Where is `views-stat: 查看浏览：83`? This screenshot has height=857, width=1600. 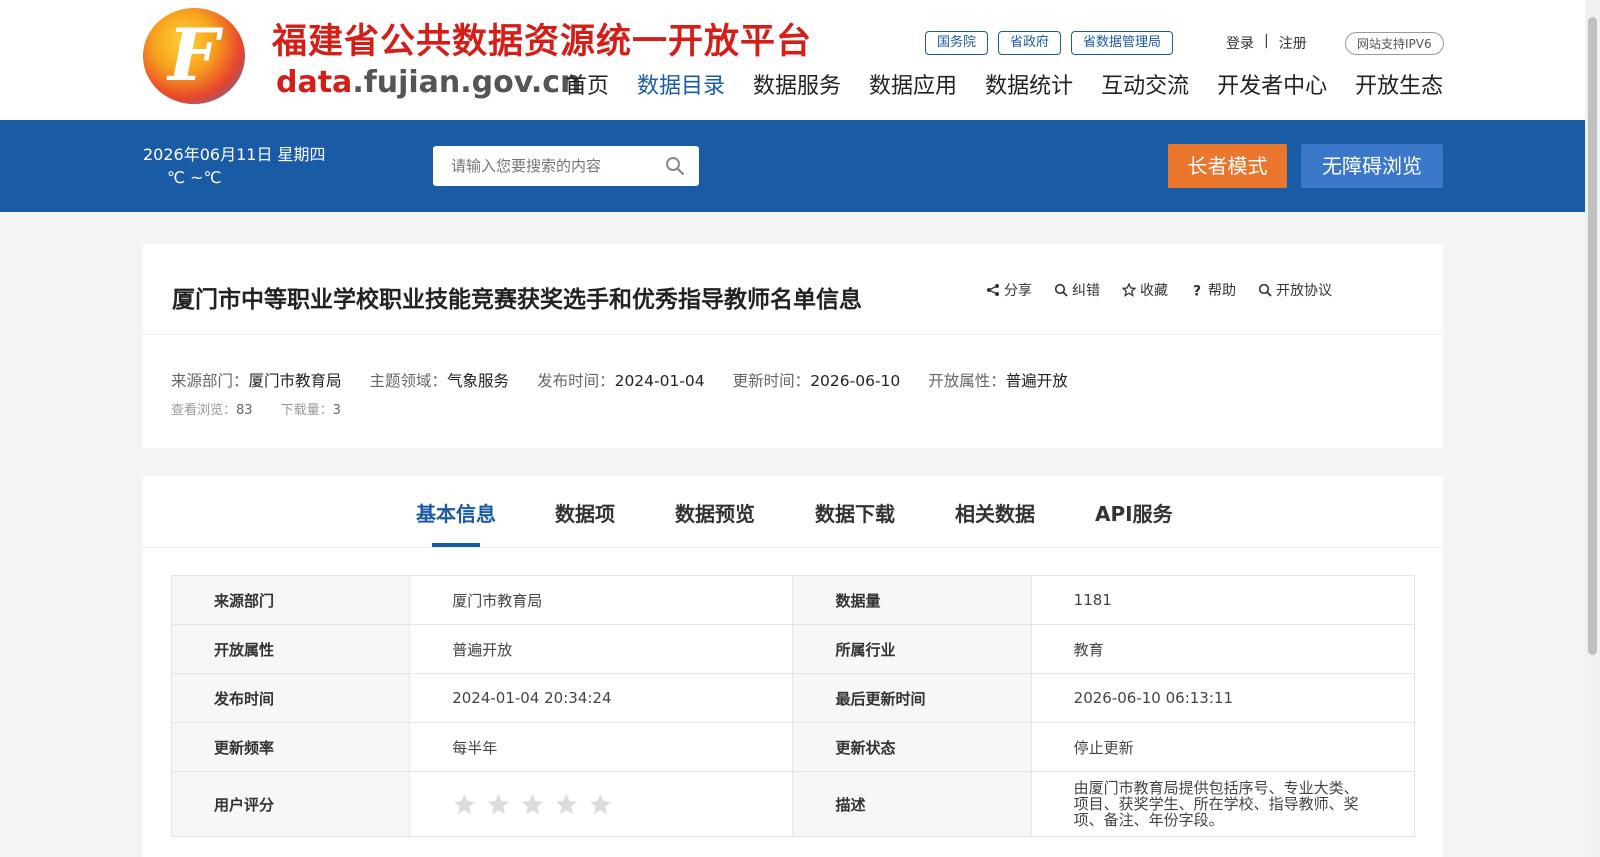
views-stat: 查看浏览：83 is located at coordinates (212, 408).